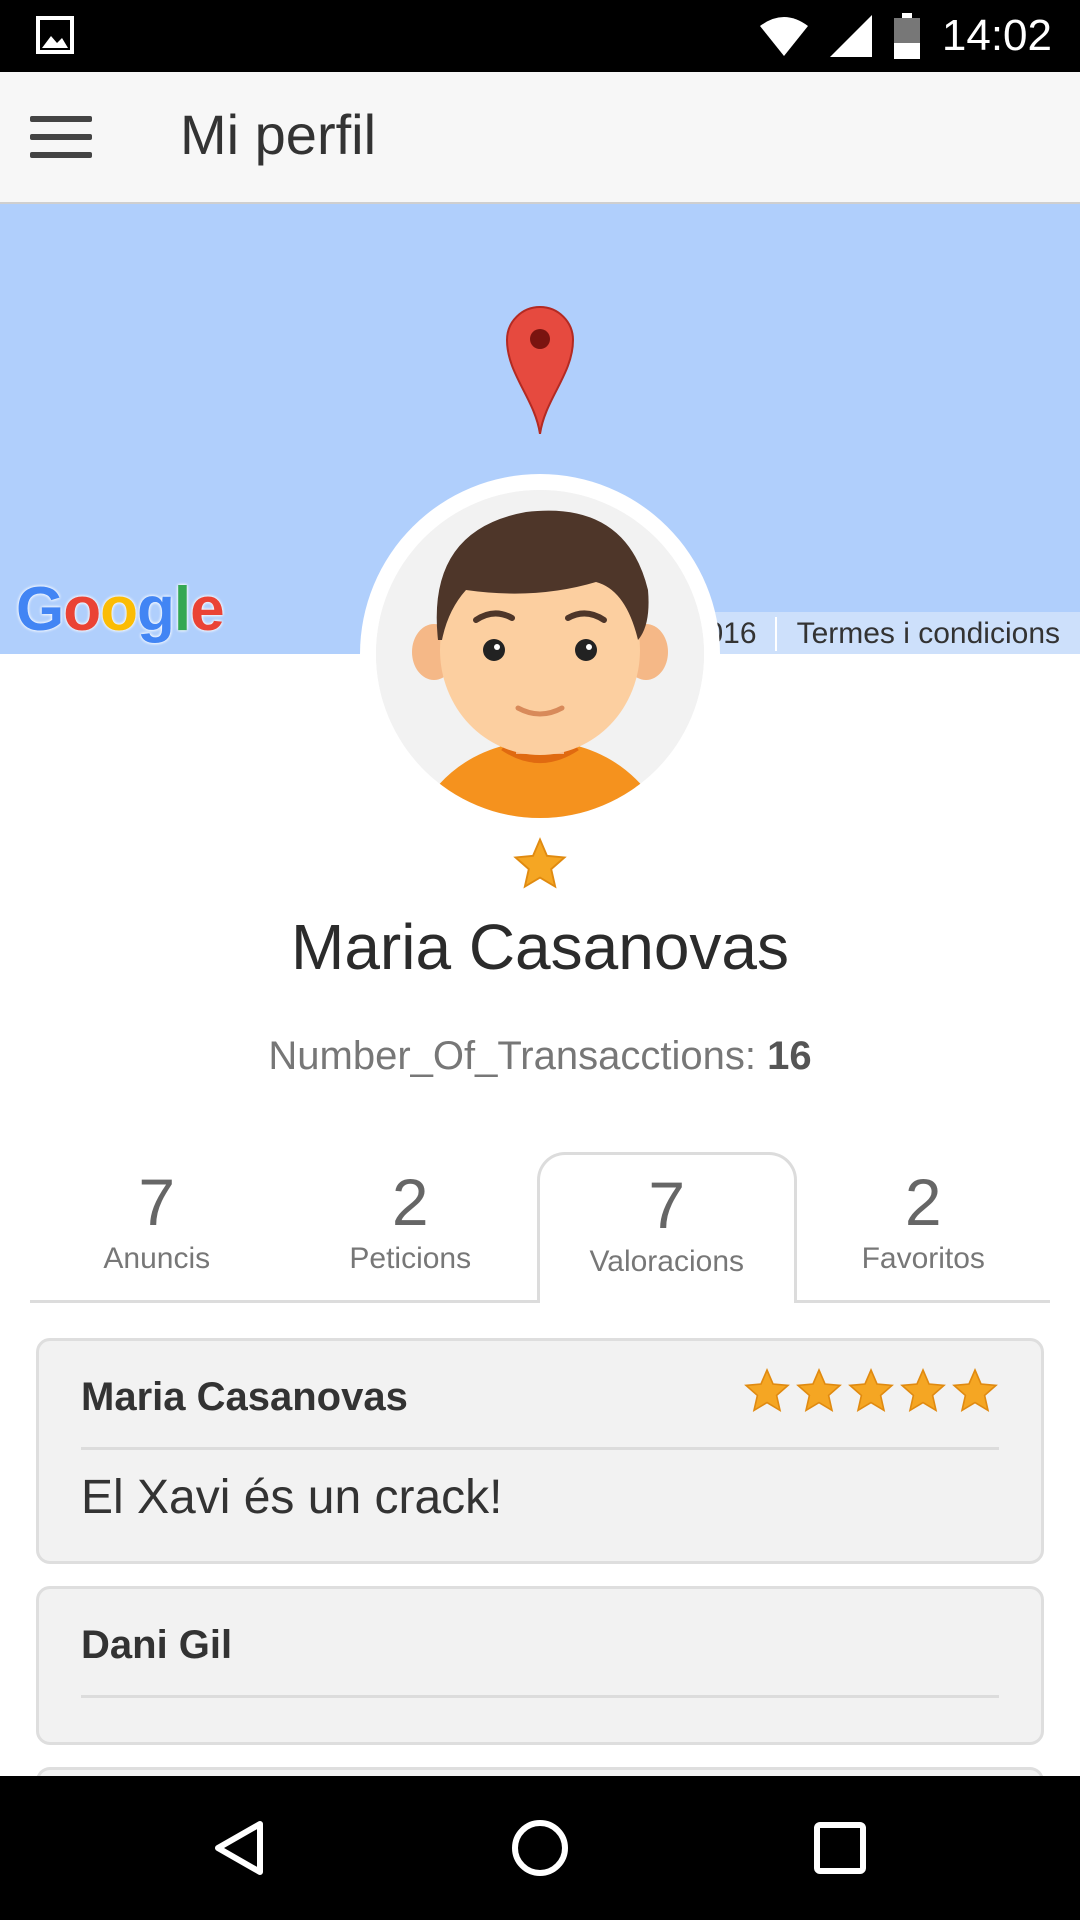 This screenshot has height=1920, width=1080. Describe the element at coordinates (906, 36) in the screenshot. I see `battery-icon` at that location.